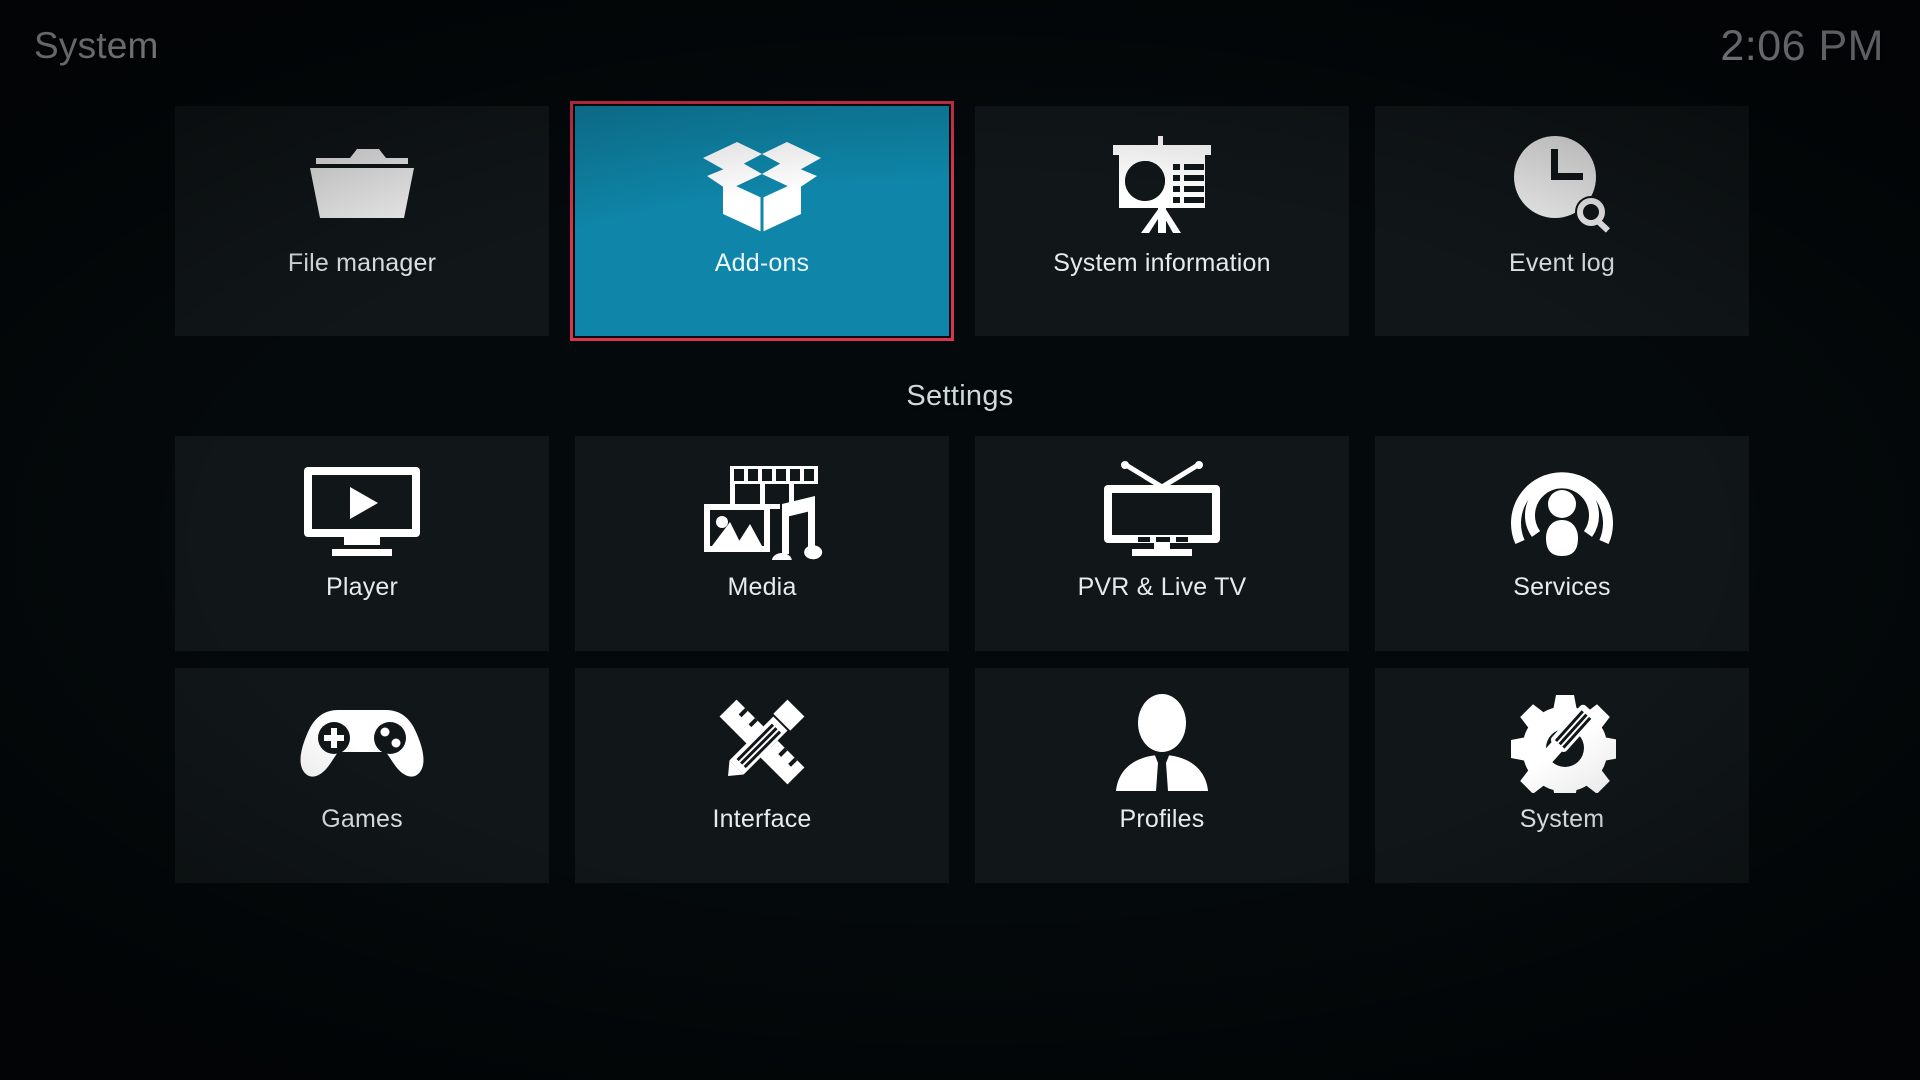 Image resolution: width=1920 pixels, height=1080 pixels. Describe the element at coordinates (362, 263) in the screenshot. I see `tile-label: File manager` at that location.